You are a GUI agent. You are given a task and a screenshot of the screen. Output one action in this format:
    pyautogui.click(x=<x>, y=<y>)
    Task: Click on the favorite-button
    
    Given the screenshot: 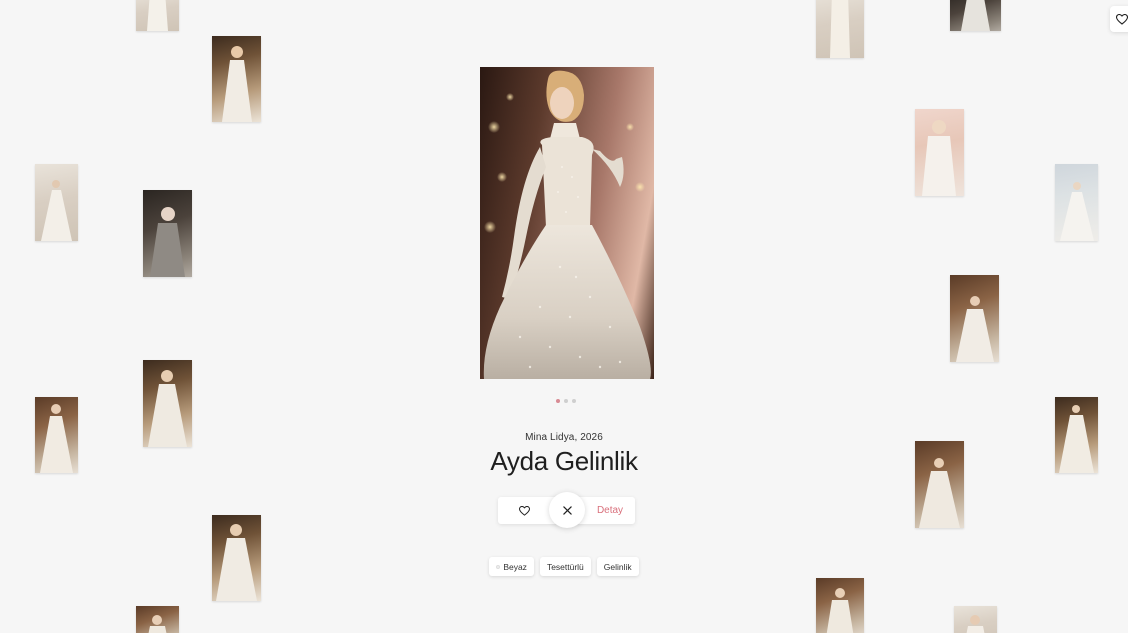 What is the action you would take?
    pyautogui.click(x=524, y=510)
    